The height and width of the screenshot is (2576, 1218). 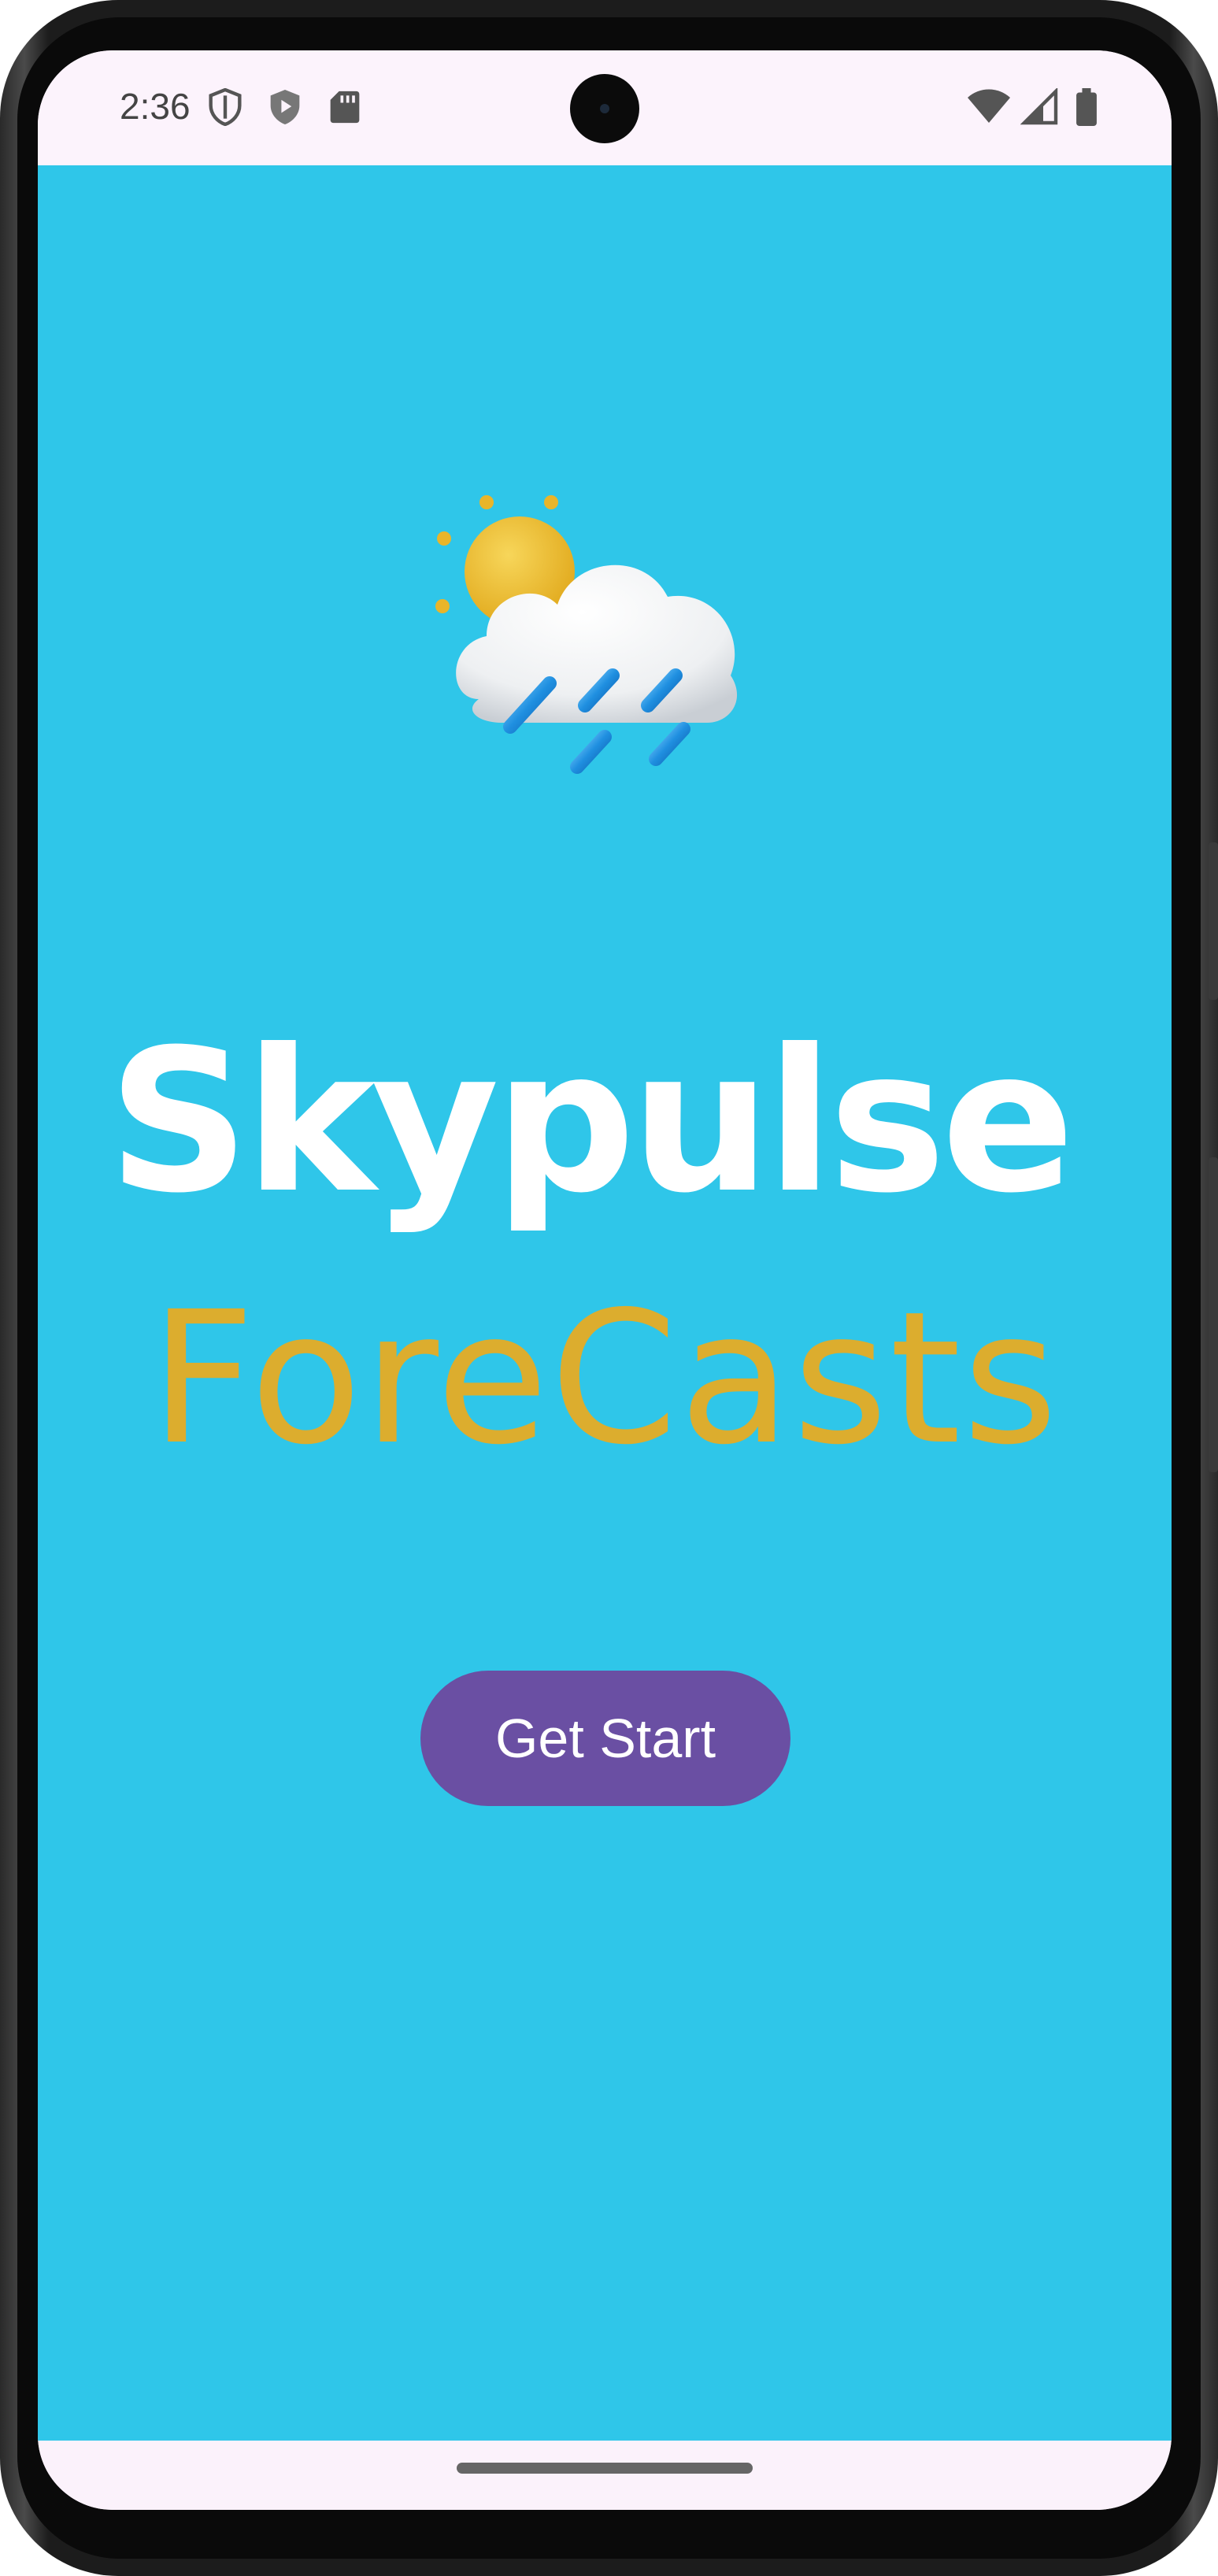 I want to click on wifi-icon, so click(x=989, y=106).